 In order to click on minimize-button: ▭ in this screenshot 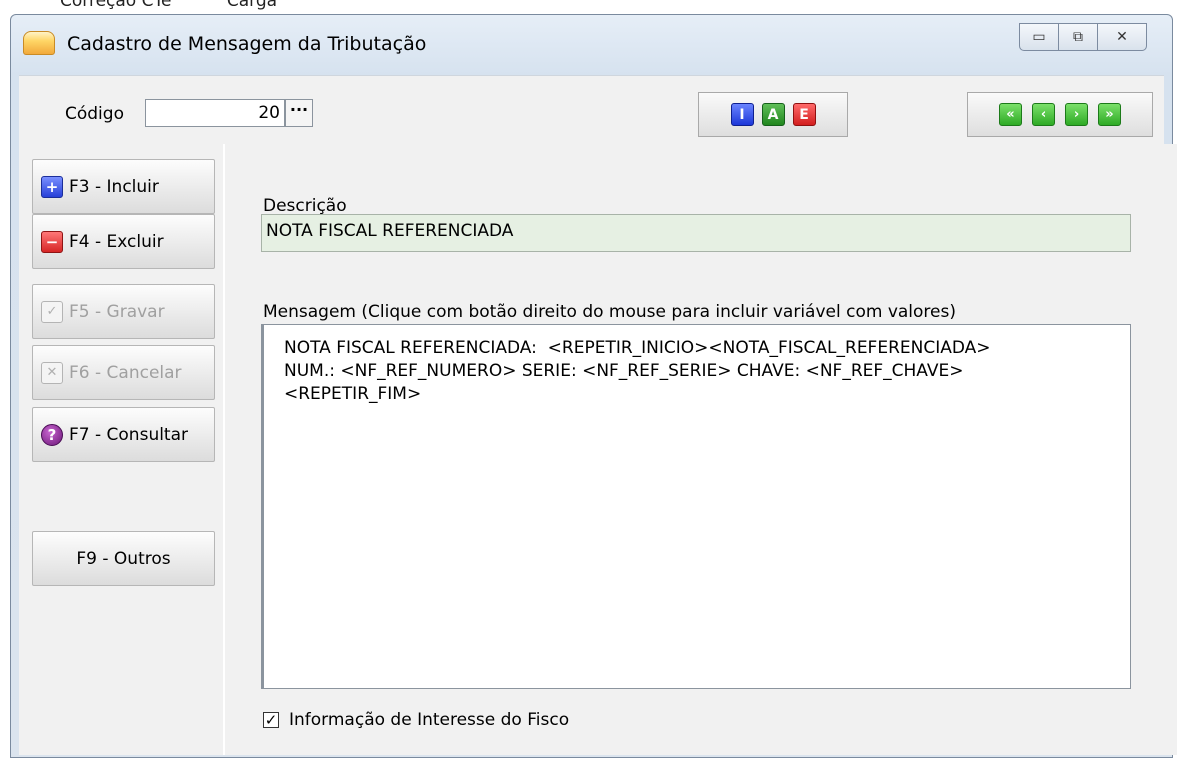, I will do `click(1039, 37)`.